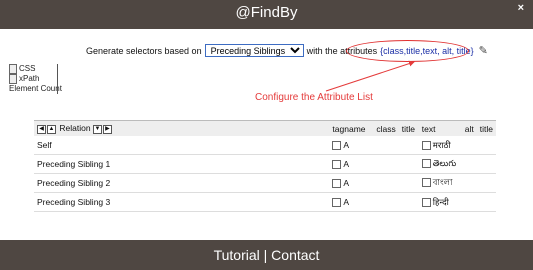  I want to click on element-count-label: Element Count, so click(35, 88).